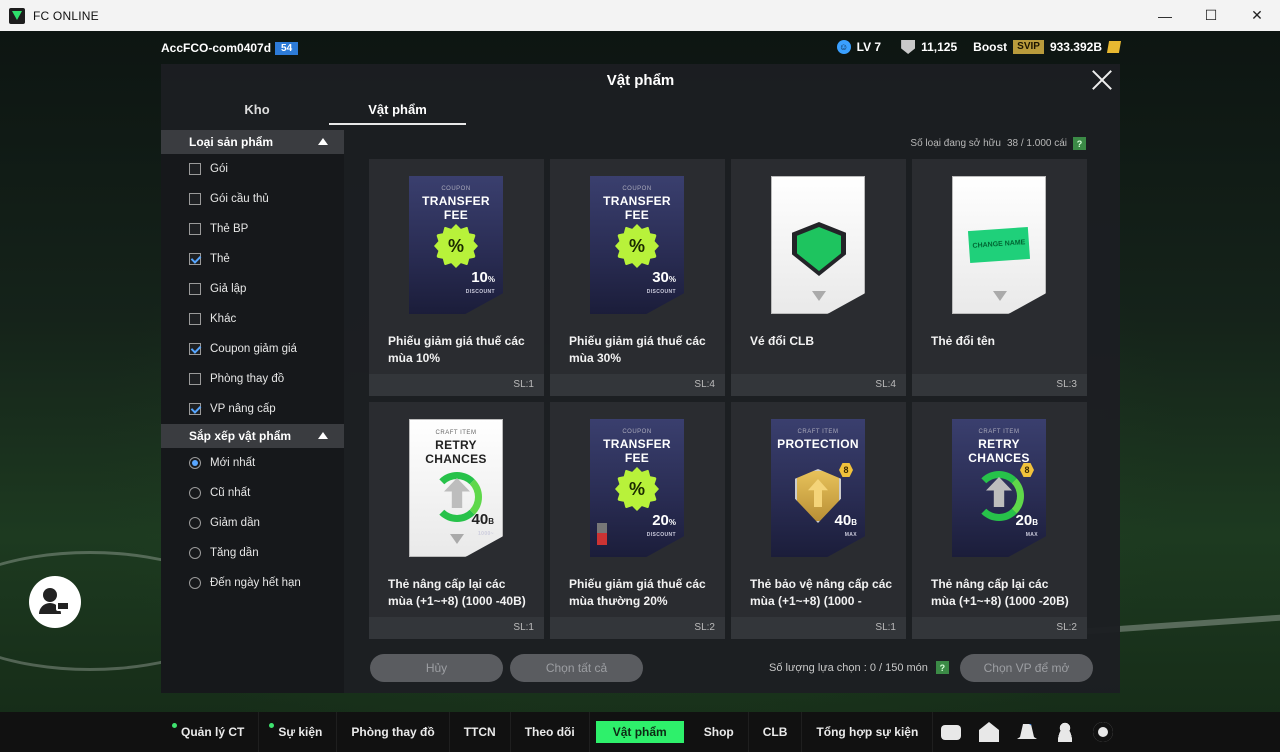 This screenshot has width=1280, height=752. Describe the element at coordinates (257, 113) in the screenshot. I see `tab-kho: Kho` at that location.